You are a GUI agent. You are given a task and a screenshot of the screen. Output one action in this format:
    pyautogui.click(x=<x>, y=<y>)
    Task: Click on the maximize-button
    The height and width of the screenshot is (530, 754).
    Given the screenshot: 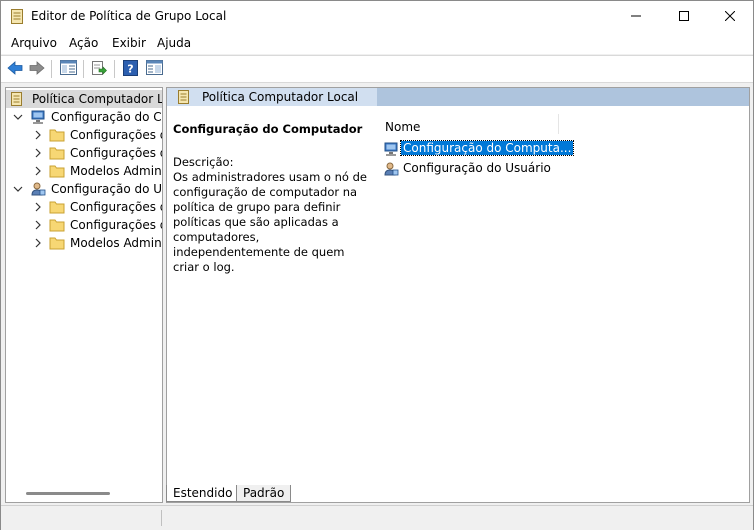 What is the action you would take?
    pyautogui.click(x=684, y=16)
    